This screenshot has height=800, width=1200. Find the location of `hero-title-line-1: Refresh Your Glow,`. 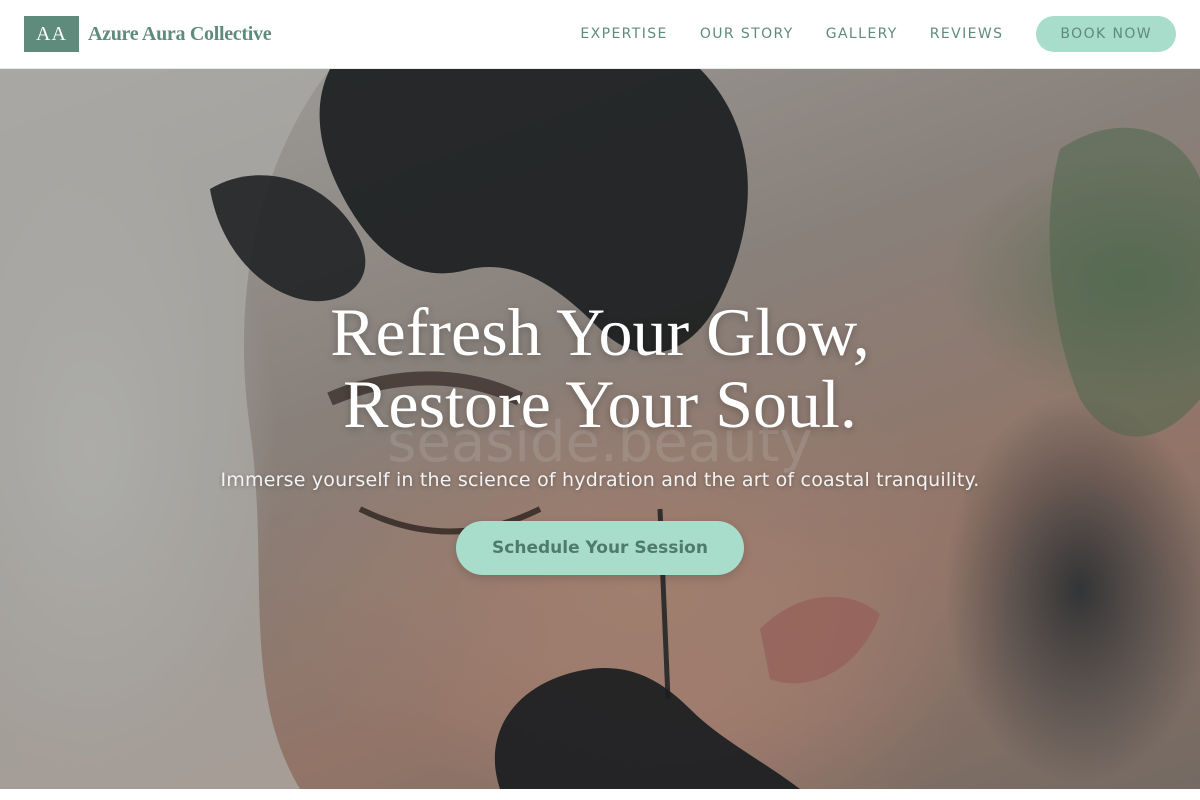

hero-title-line-1: Refresh Your Glow, is located at coordinates (600, 332).